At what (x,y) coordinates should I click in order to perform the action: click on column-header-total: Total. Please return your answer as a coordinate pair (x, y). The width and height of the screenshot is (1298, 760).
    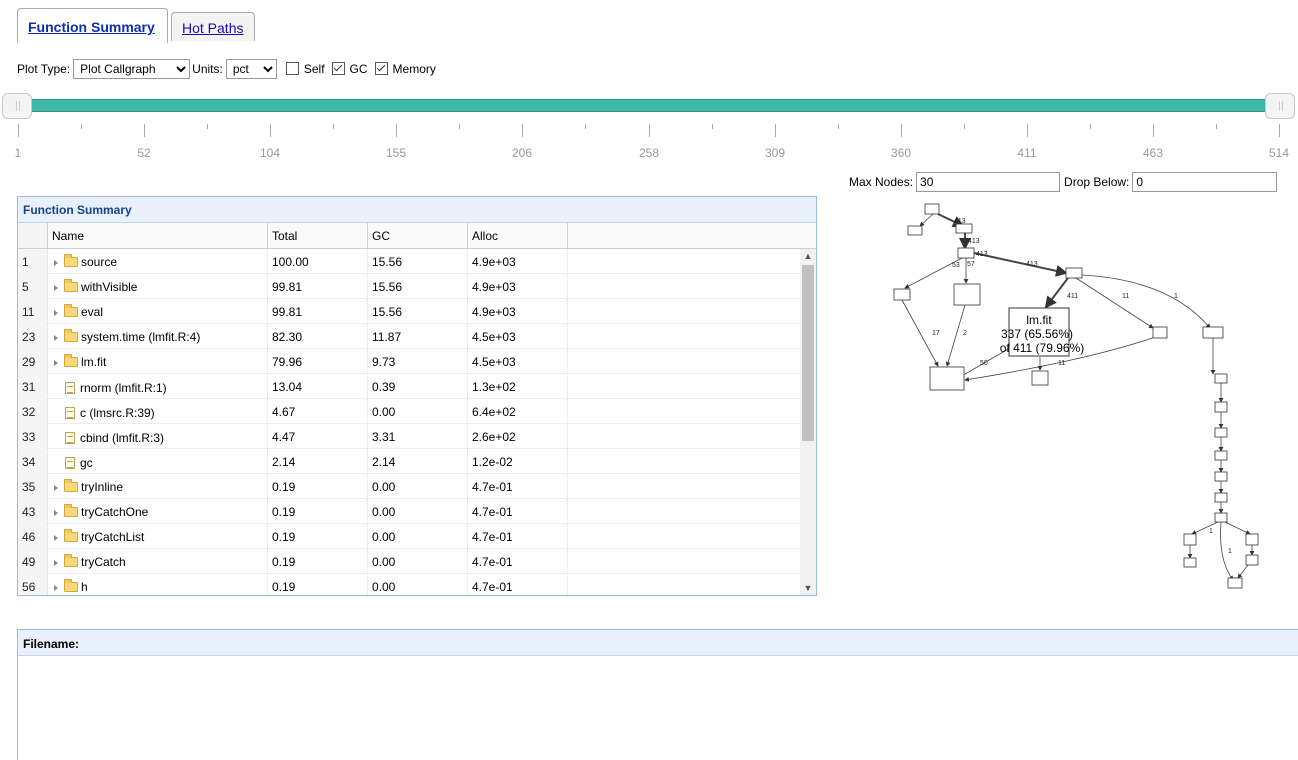
    Looking at the image, I should click on (318, 235).